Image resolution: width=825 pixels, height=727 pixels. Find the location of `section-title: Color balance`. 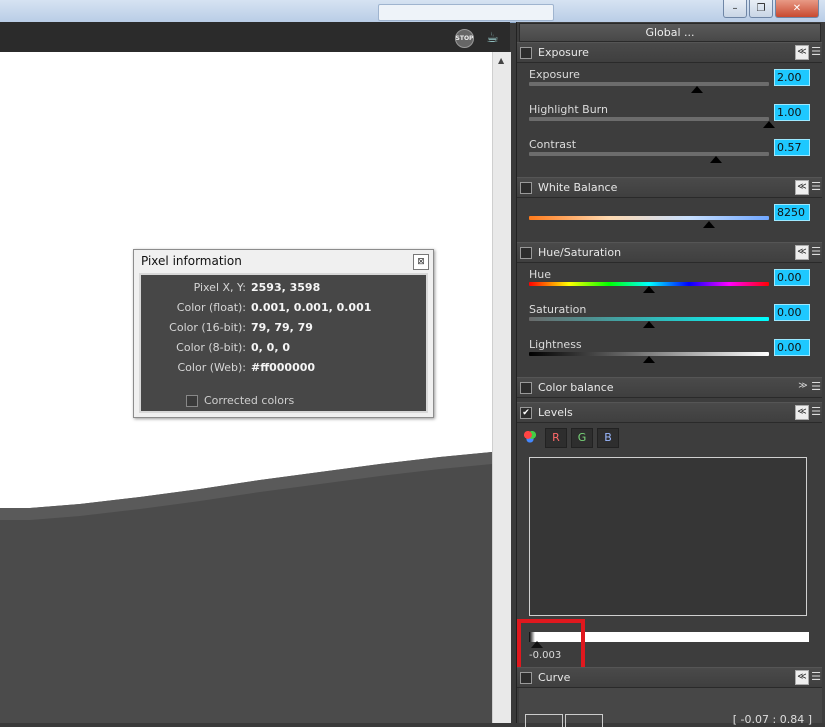

section-title: Color balance is located at coordinates (576, 387).